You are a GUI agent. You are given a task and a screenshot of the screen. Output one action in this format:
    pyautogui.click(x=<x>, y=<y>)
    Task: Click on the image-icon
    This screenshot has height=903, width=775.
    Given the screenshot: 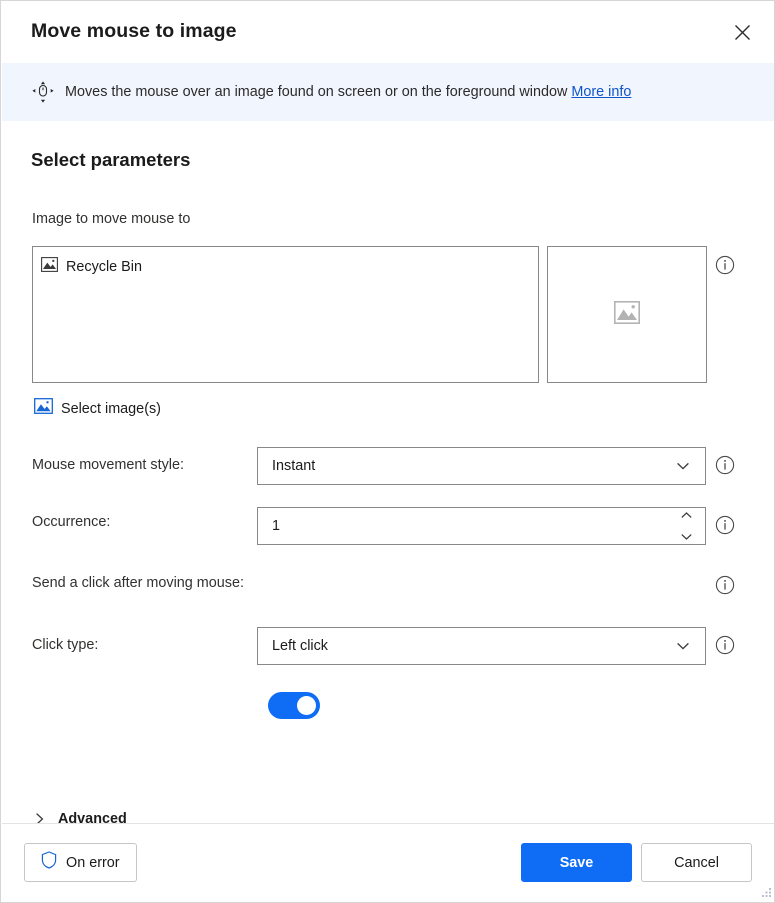 What is the action you would take?
    pyautogui.click(x=49, y=267)
    